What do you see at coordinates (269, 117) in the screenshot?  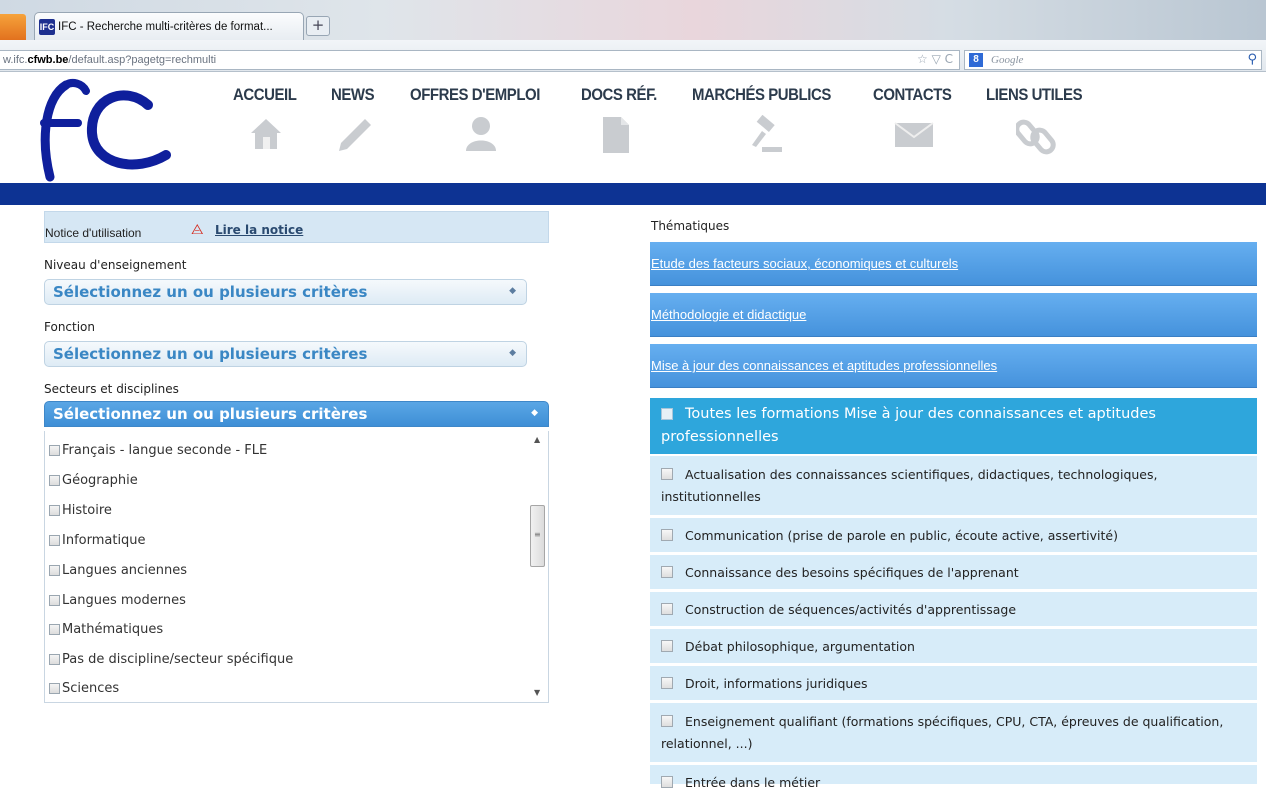 I see `nav-accueil: ACCUEIL` at bounding box center [269, 117].